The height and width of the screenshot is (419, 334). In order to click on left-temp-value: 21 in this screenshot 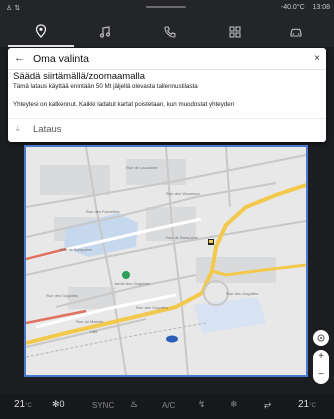, I will do `click(20, 404)`.